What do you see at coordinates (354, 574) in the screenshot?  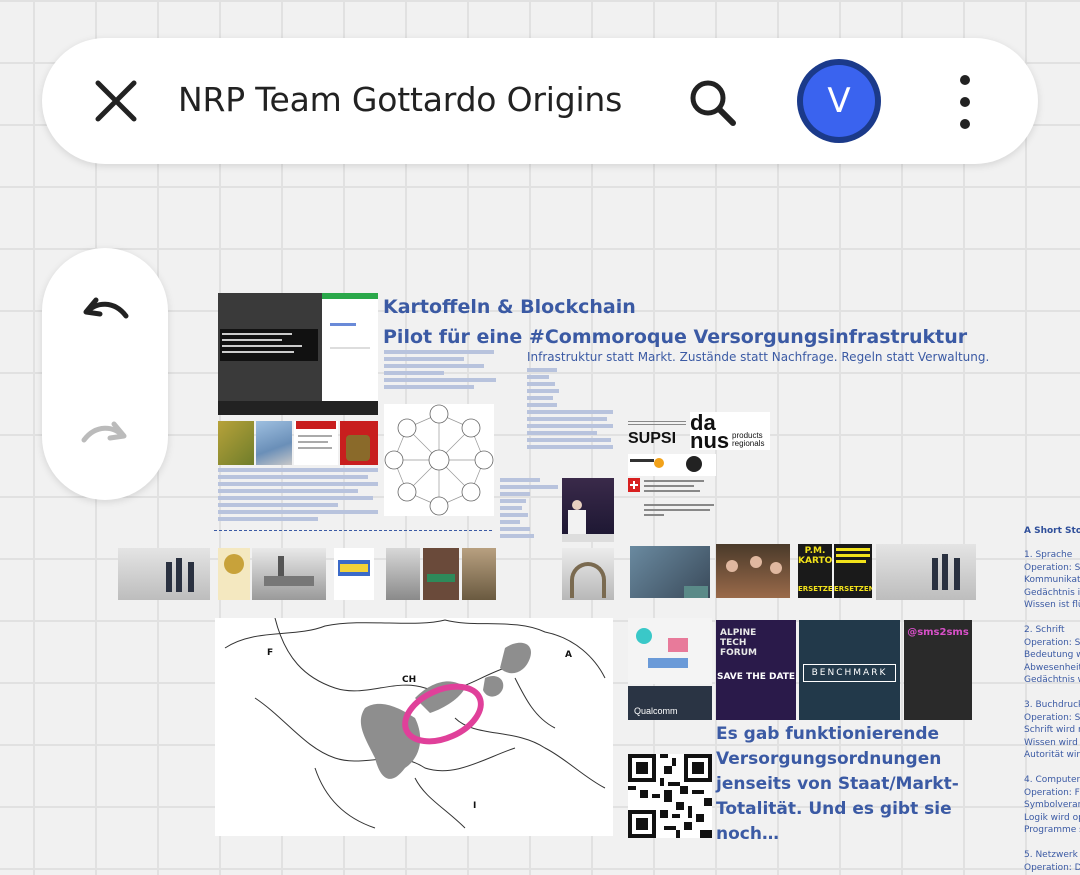 I see `flyer-thumbnail` at bounding box center [354, 574].